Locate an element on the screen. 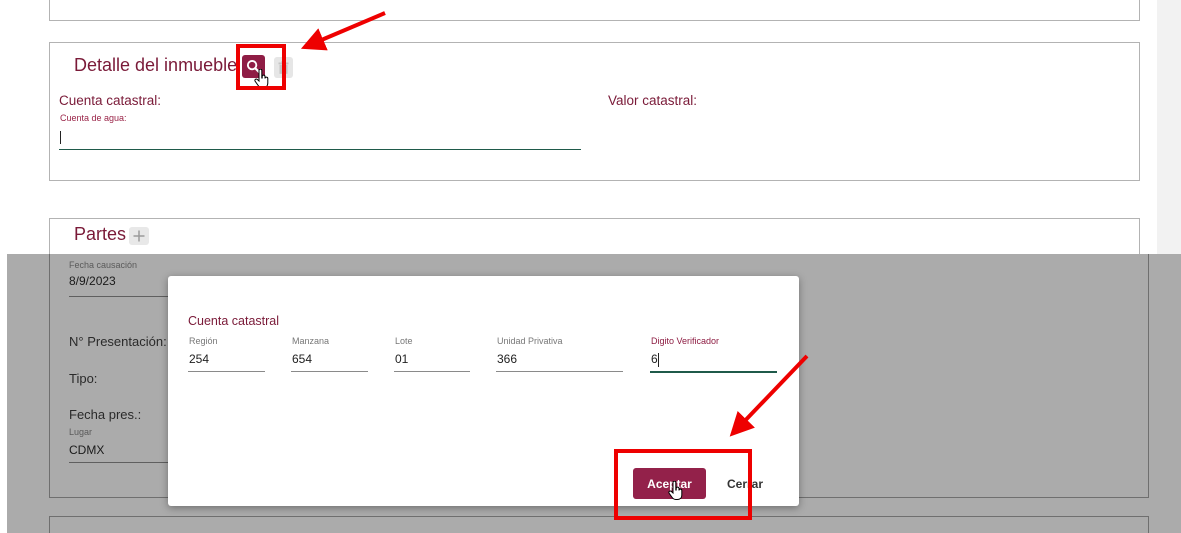 The image size is (1181, 533). arrow-to-search is located at coordinates (343, 31).